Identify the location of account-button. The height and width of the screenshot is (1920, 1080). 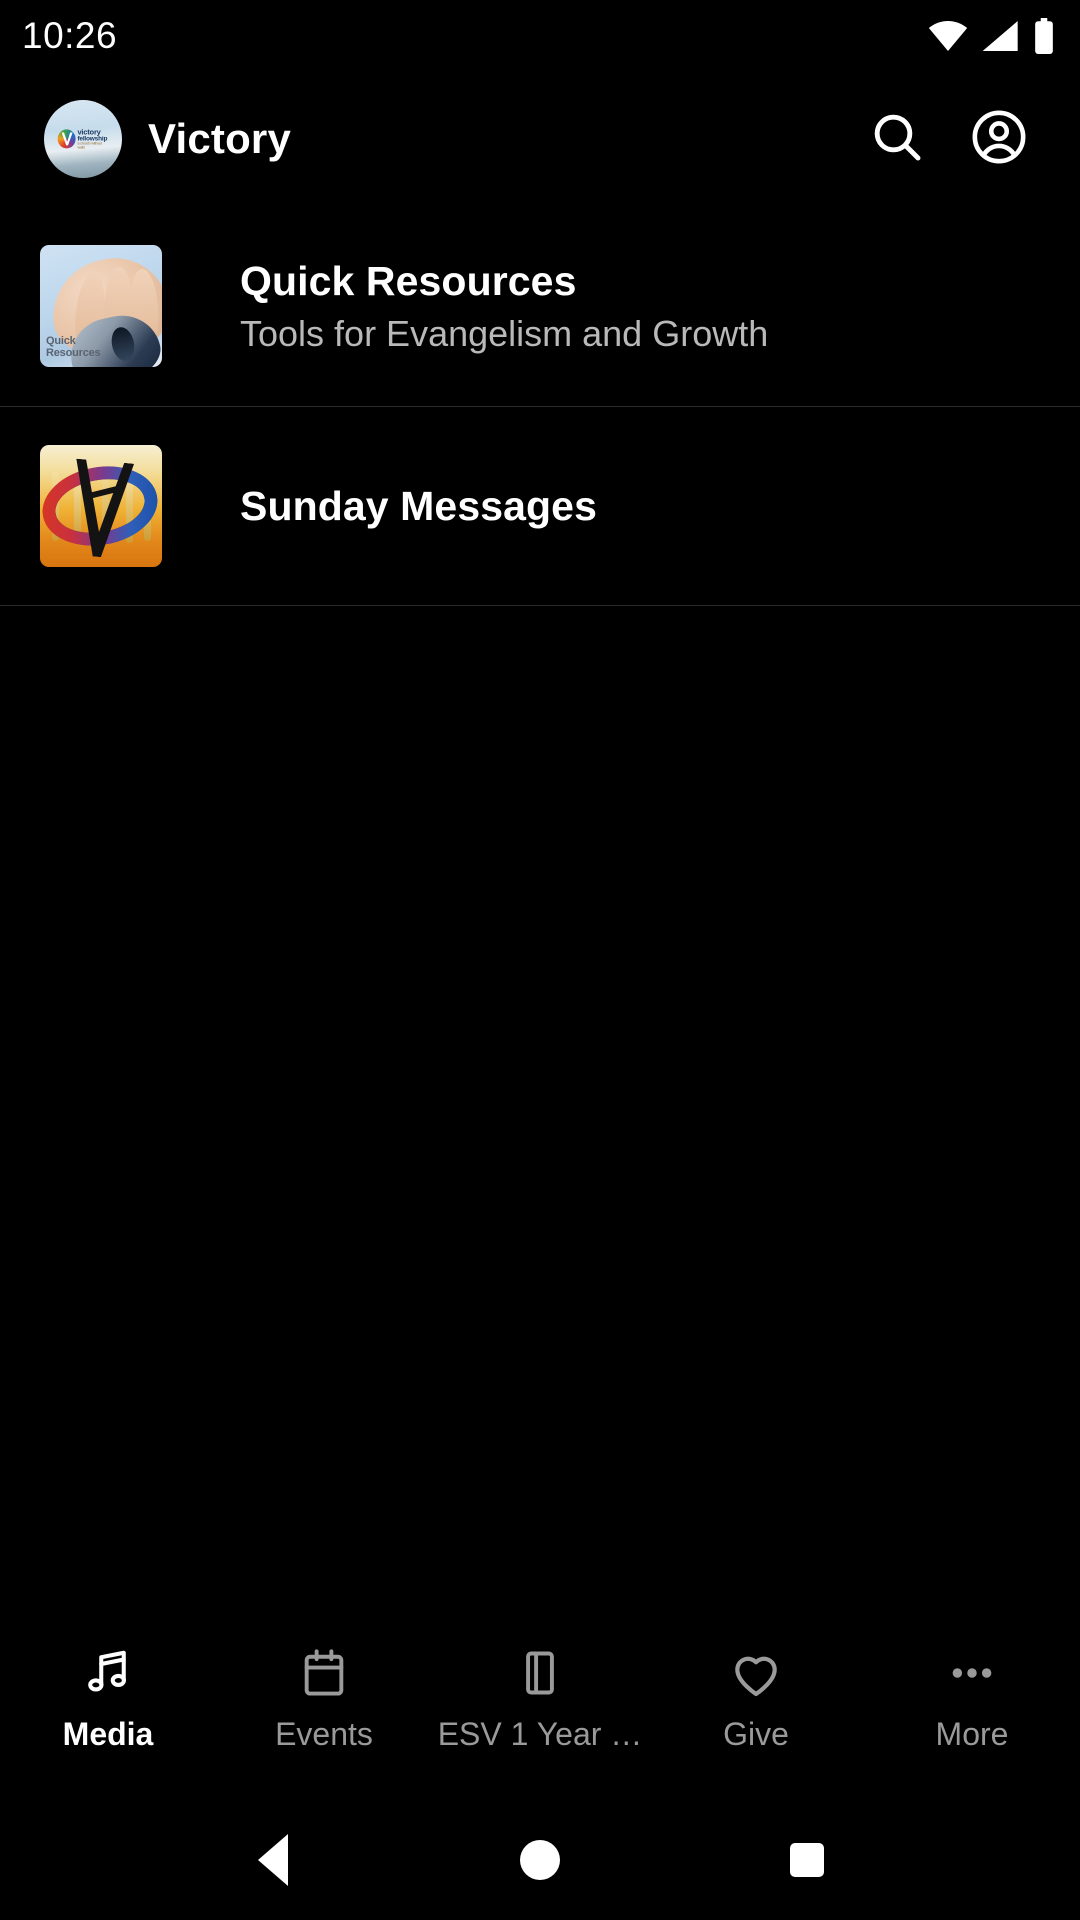
(999, 139).